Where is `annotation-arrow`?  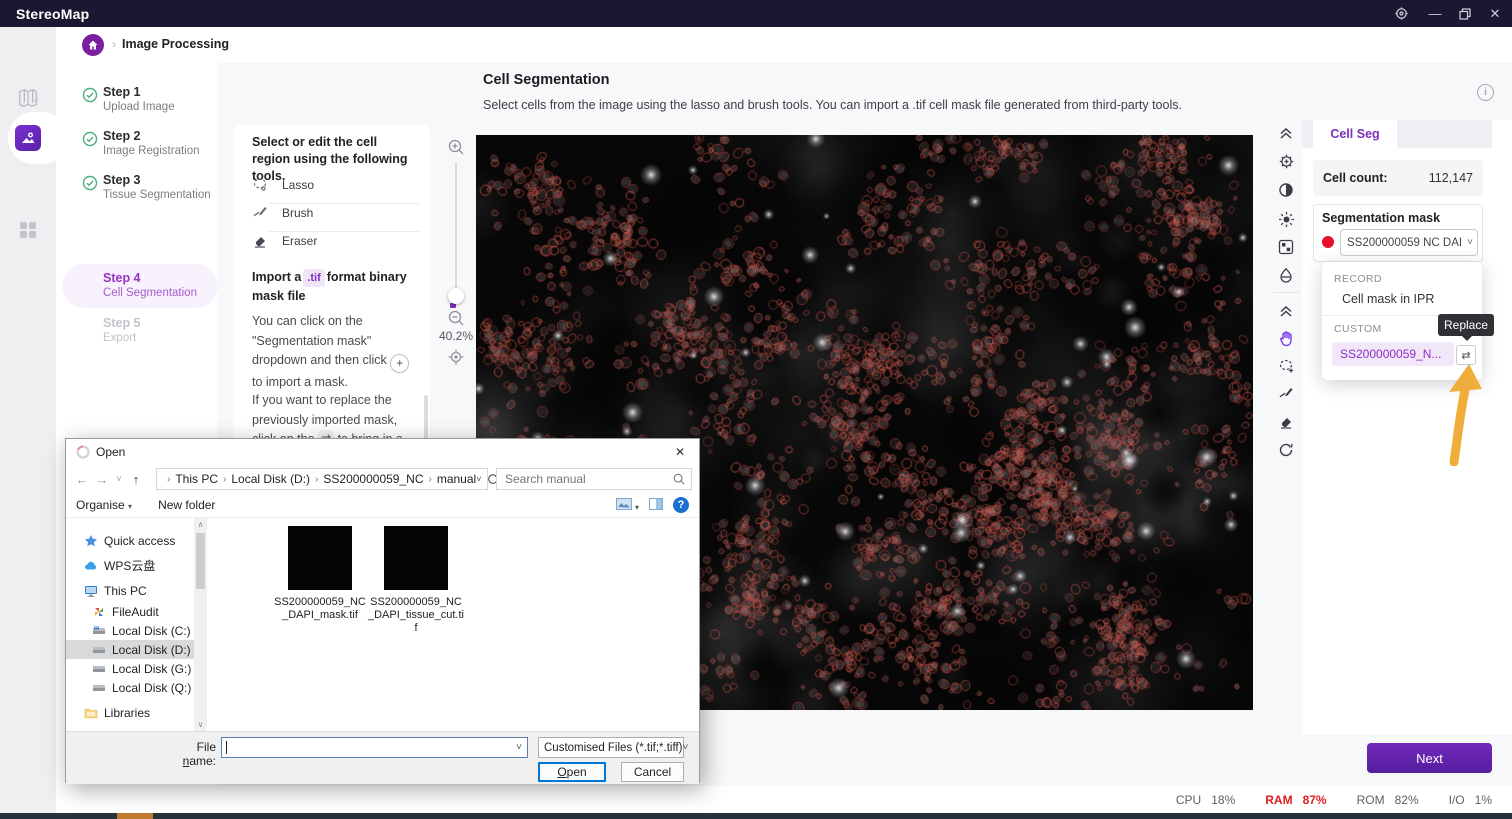 annotation-arrow is located at coordinates (1464, 416).